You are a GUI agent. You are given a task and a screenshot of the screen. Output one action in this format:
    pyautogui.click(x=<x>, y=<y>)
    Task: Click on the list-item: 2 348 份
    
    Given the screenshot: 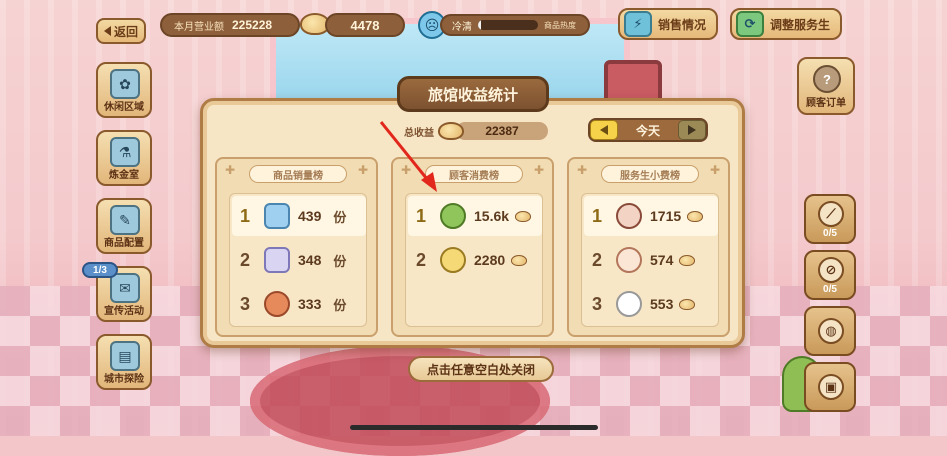 What is the action you would take?
    pyautogui.click(x=299, y=260)
    